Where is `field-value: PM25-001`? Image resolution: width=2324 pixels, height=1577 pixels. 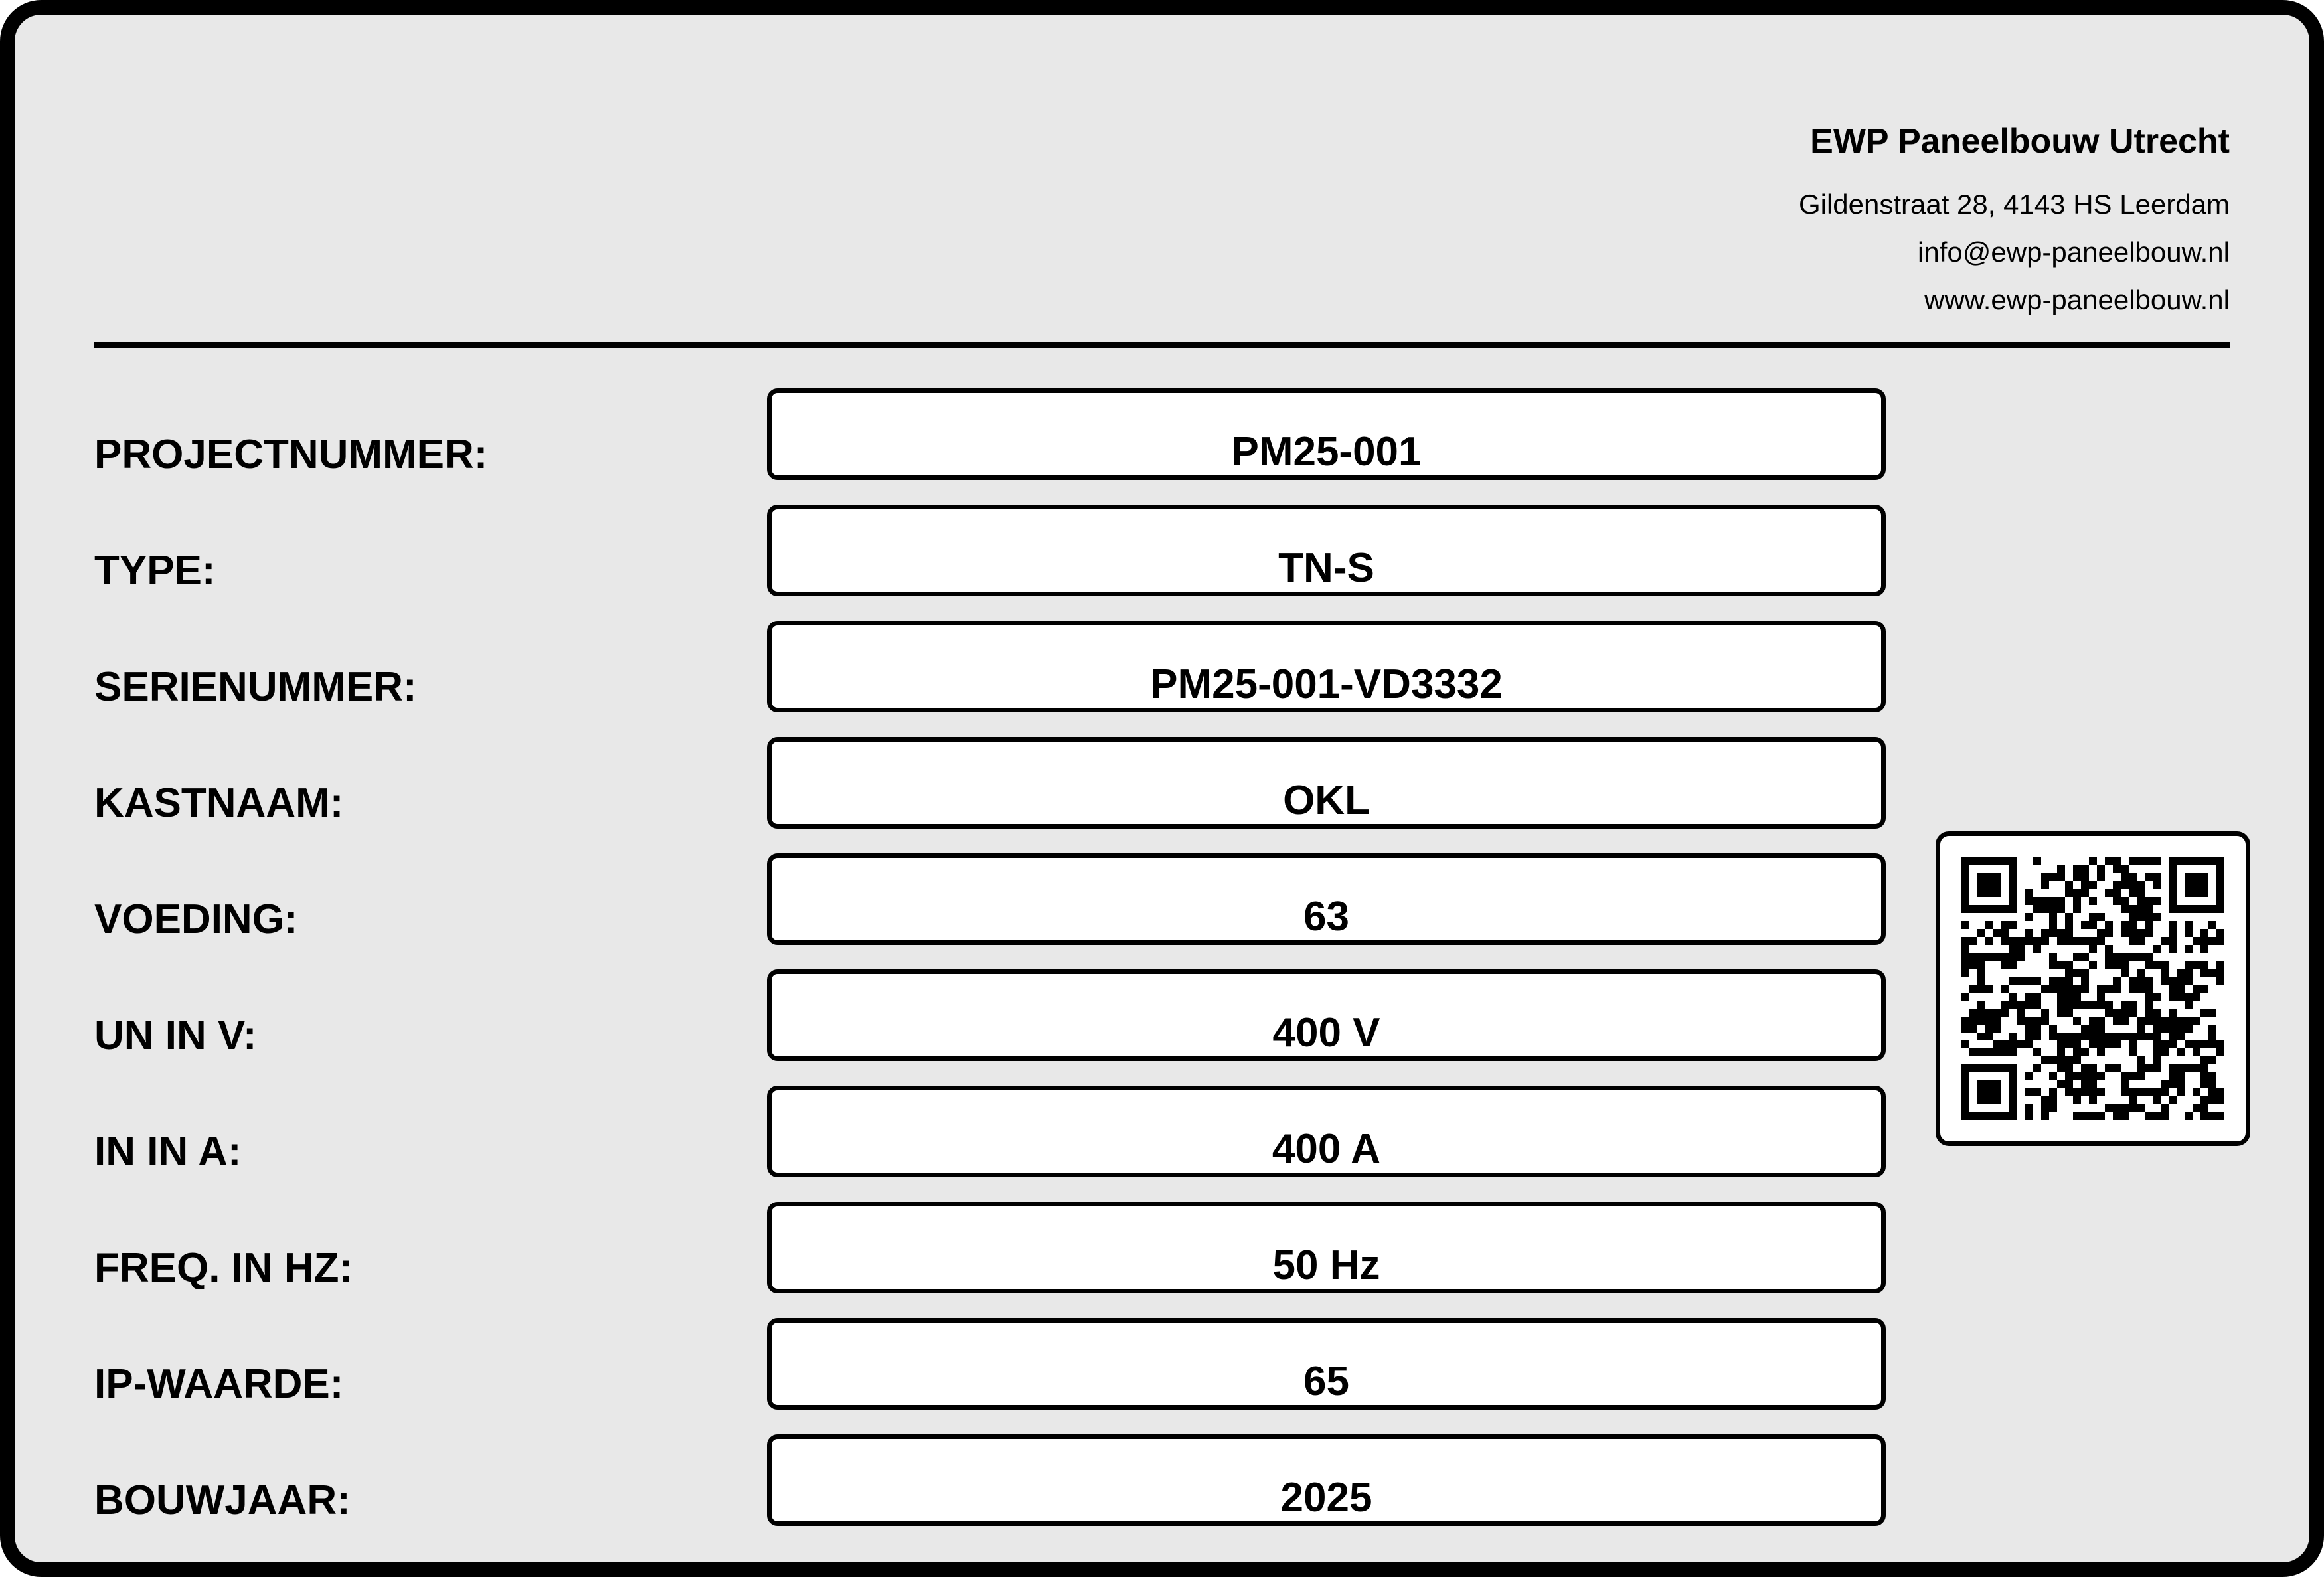
field-value: PM25-001 is located at coordinates (1327, 452).